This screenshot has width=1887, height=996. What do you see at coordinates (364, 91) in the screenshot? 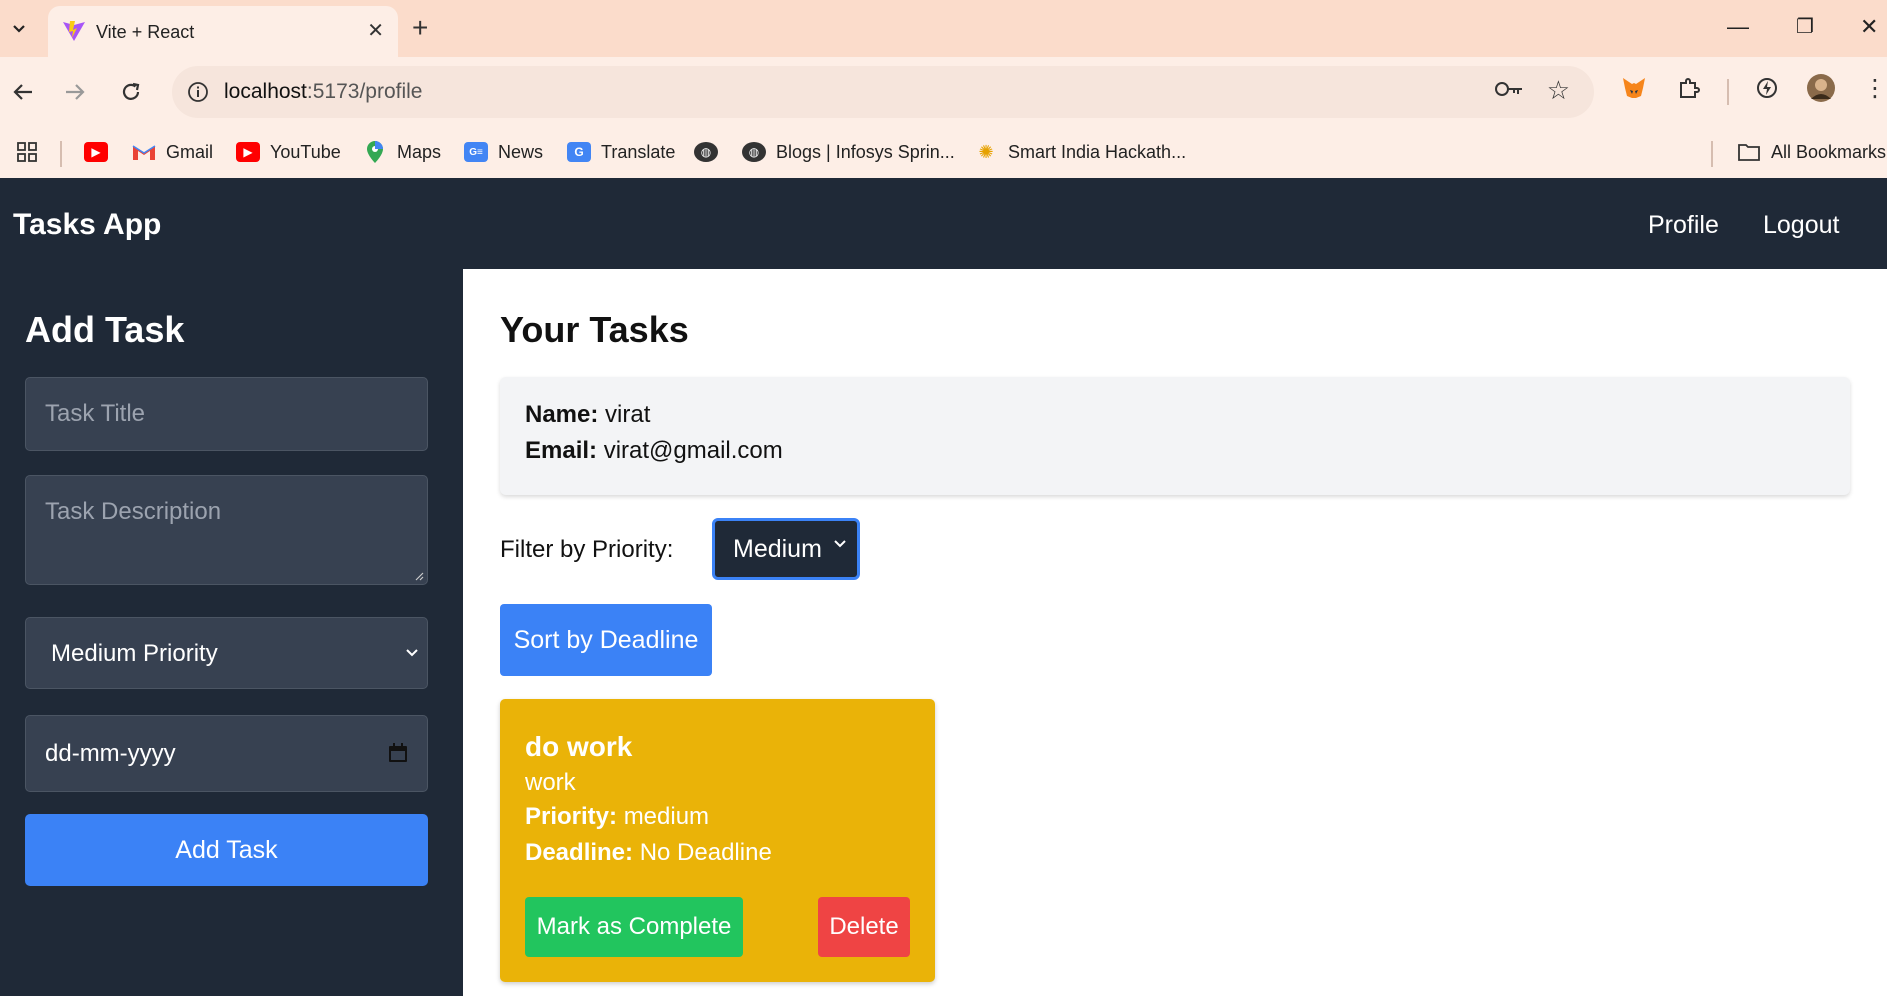
I see `url-path: :5173/profile` at bounding box center [364, 91].